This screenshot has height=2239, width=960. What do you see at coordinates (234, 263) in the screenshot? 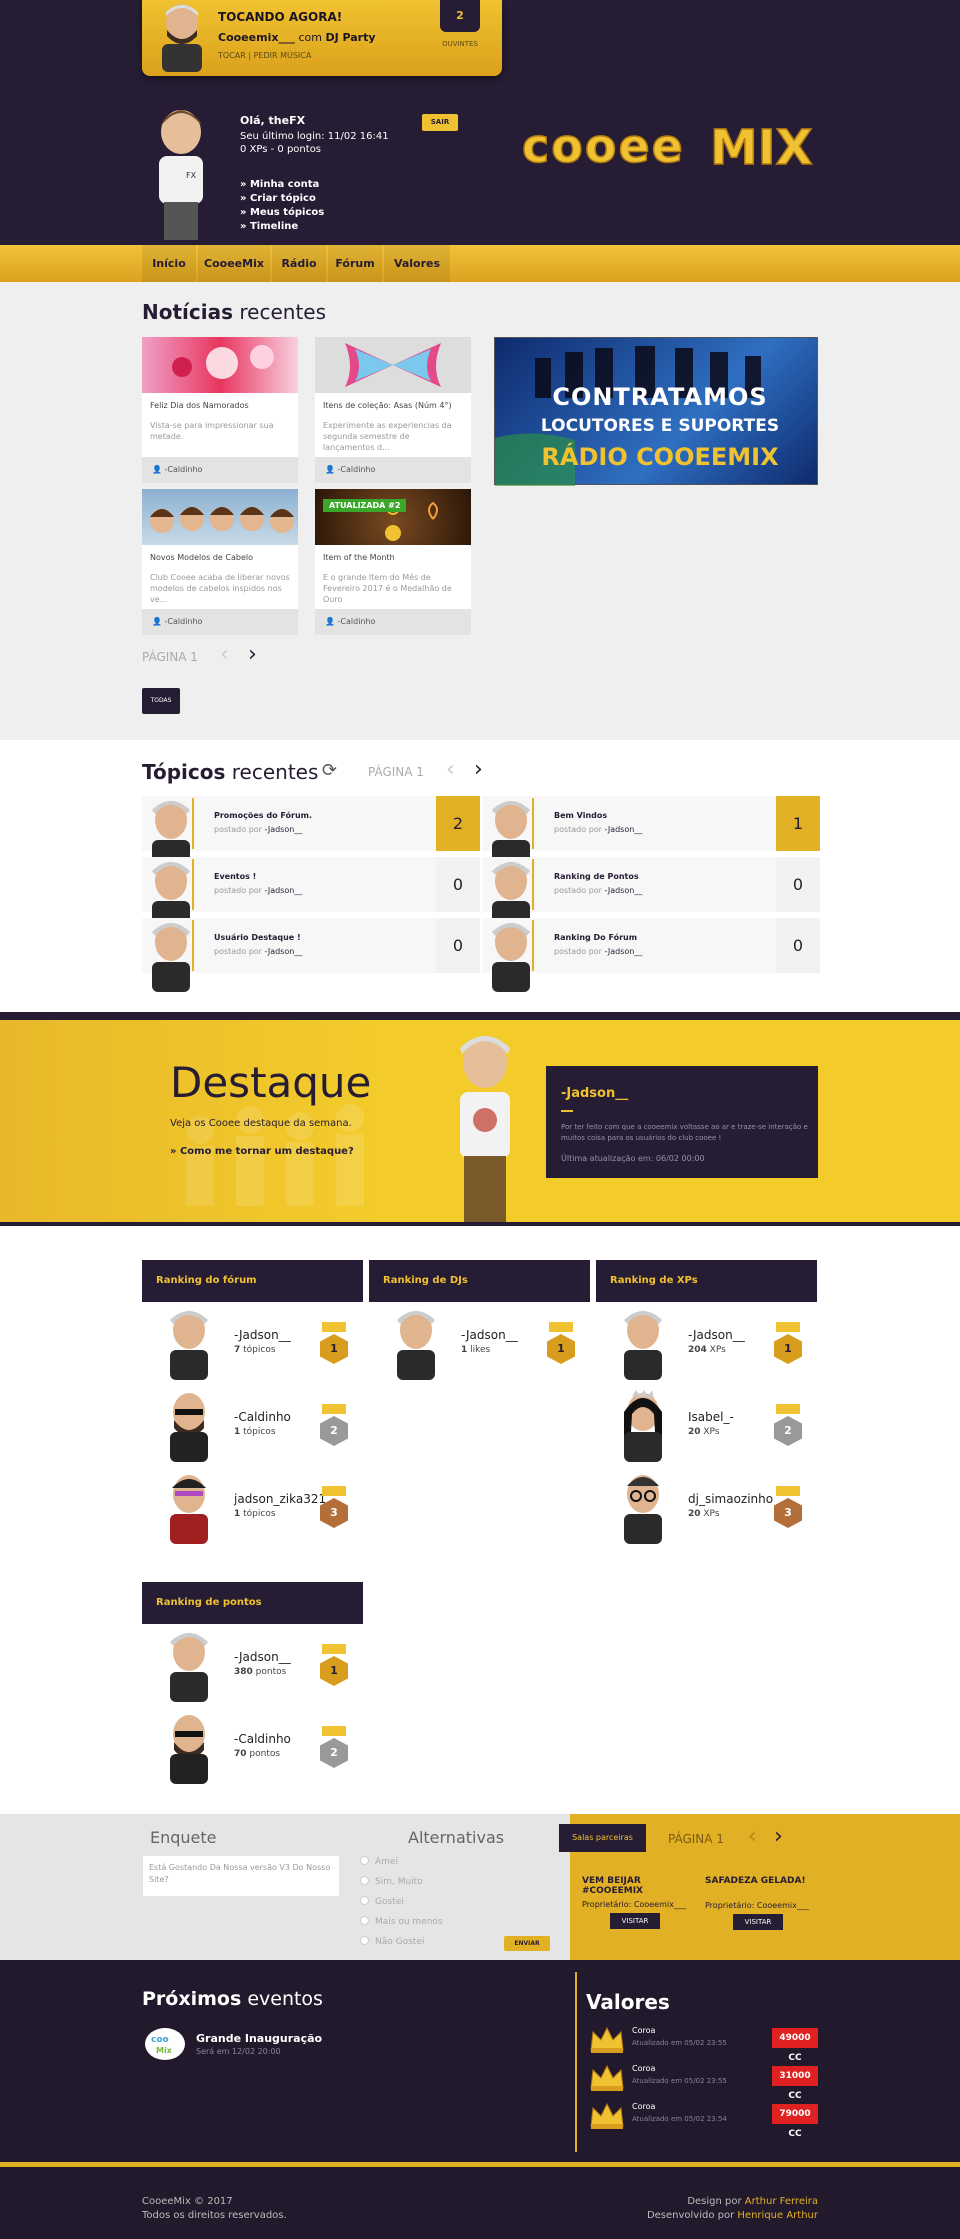
I see `nav-cooeemix: CooeeMix` at bounding box center [234, 263].